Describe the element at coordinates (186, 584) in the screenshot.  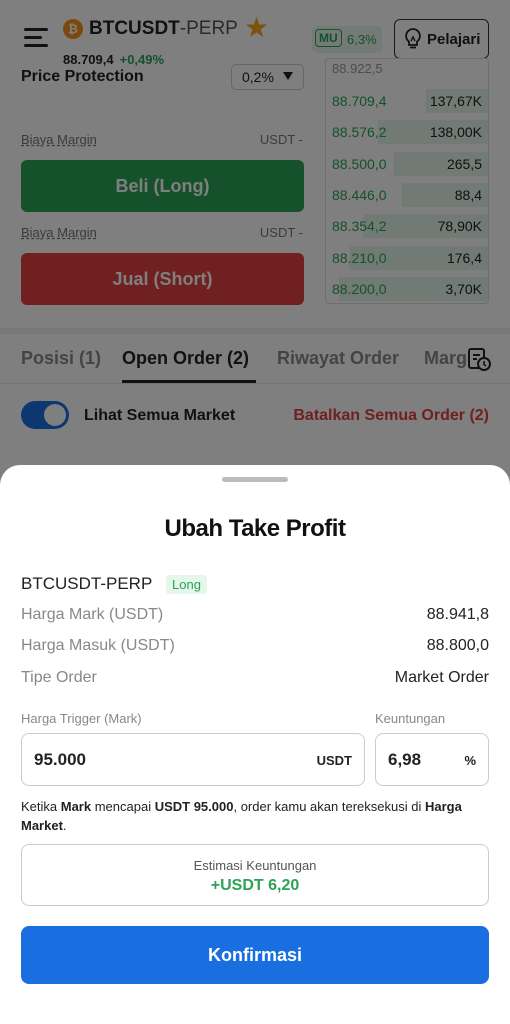
I see `side-badge: Long` at that location.